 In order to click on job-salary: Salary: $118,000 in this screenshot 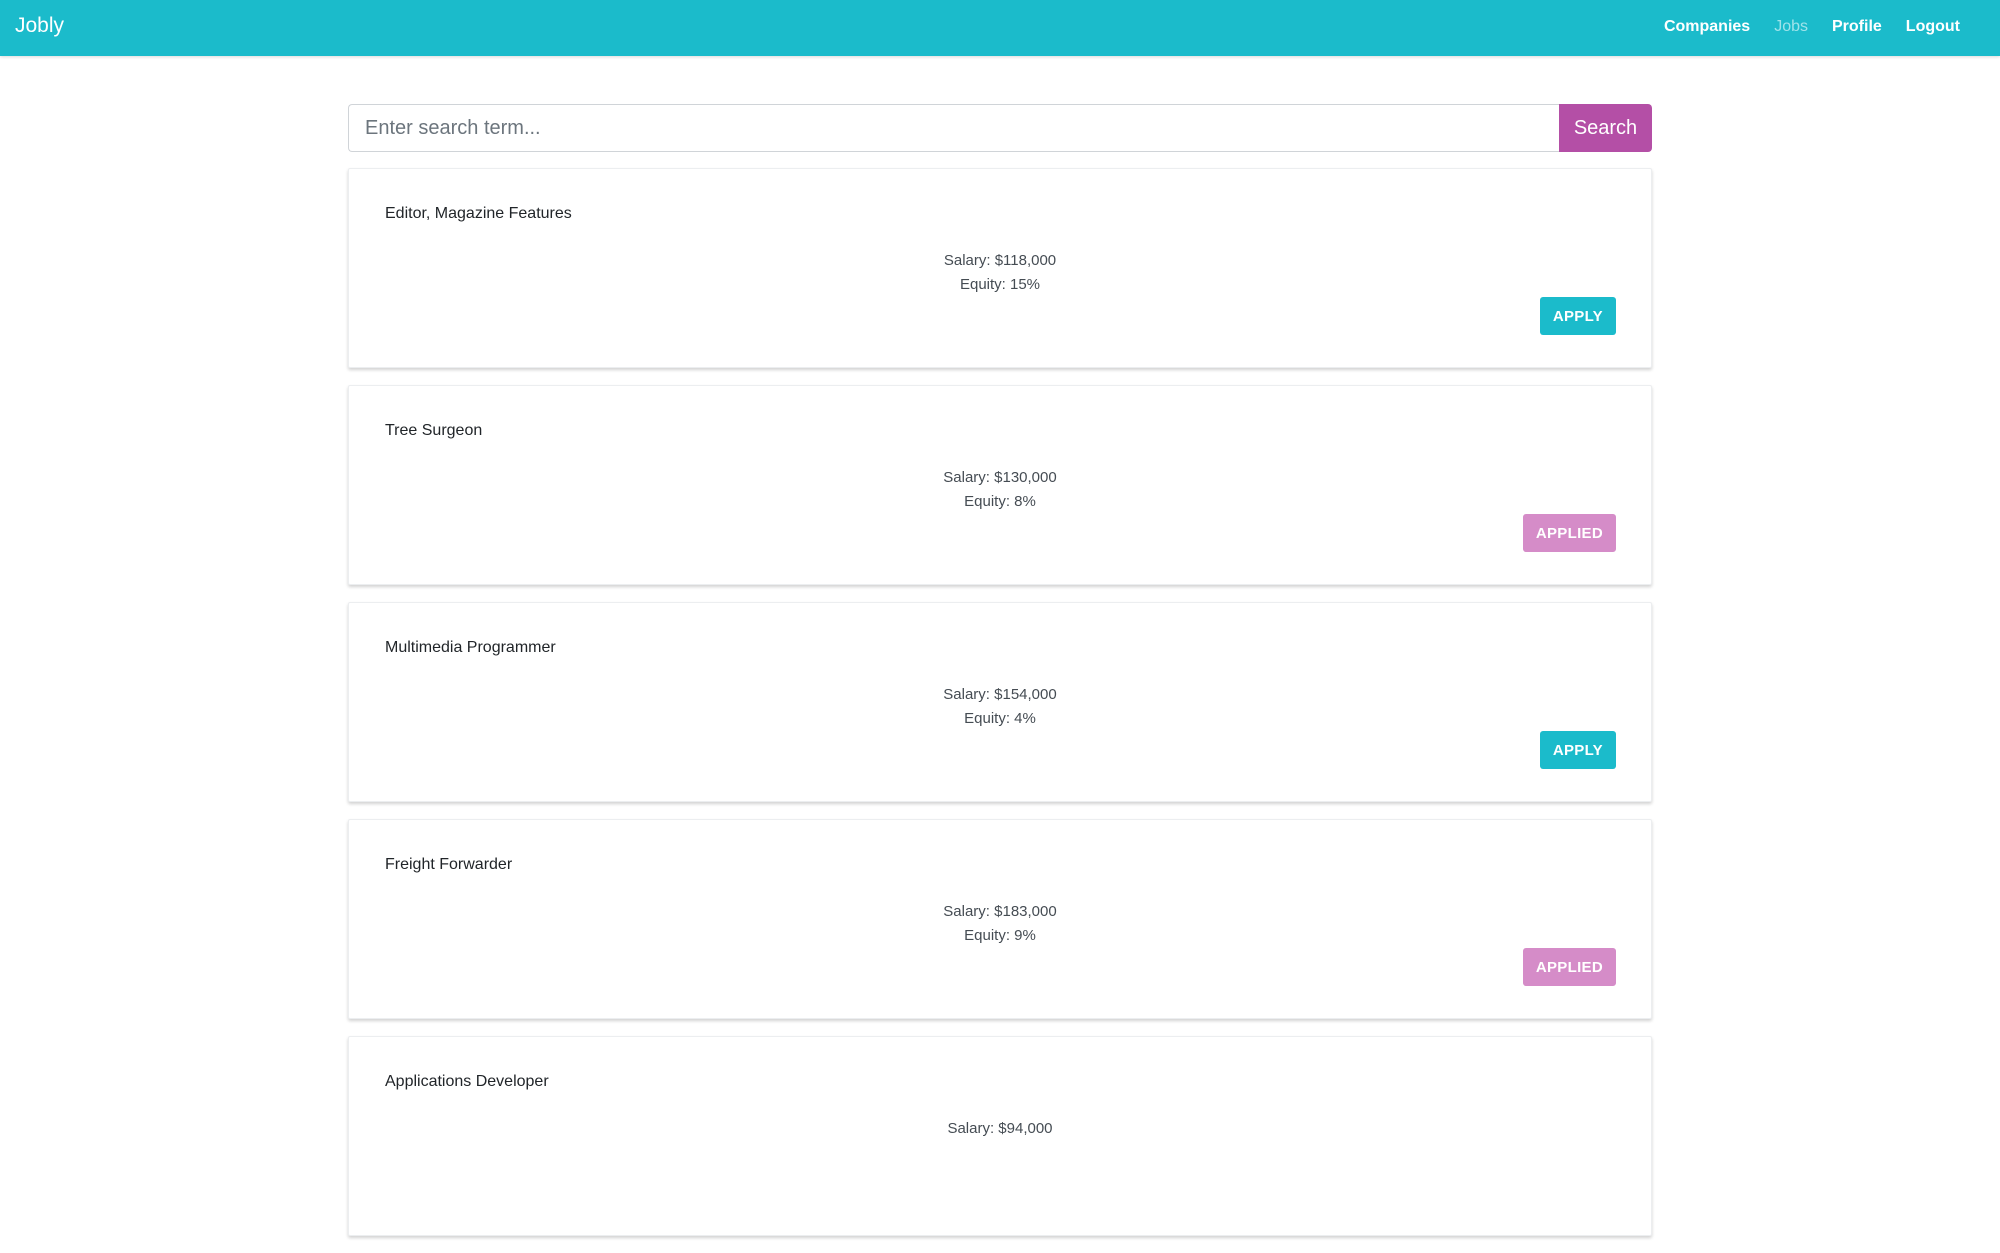, I will do `click(1000, 260)`.